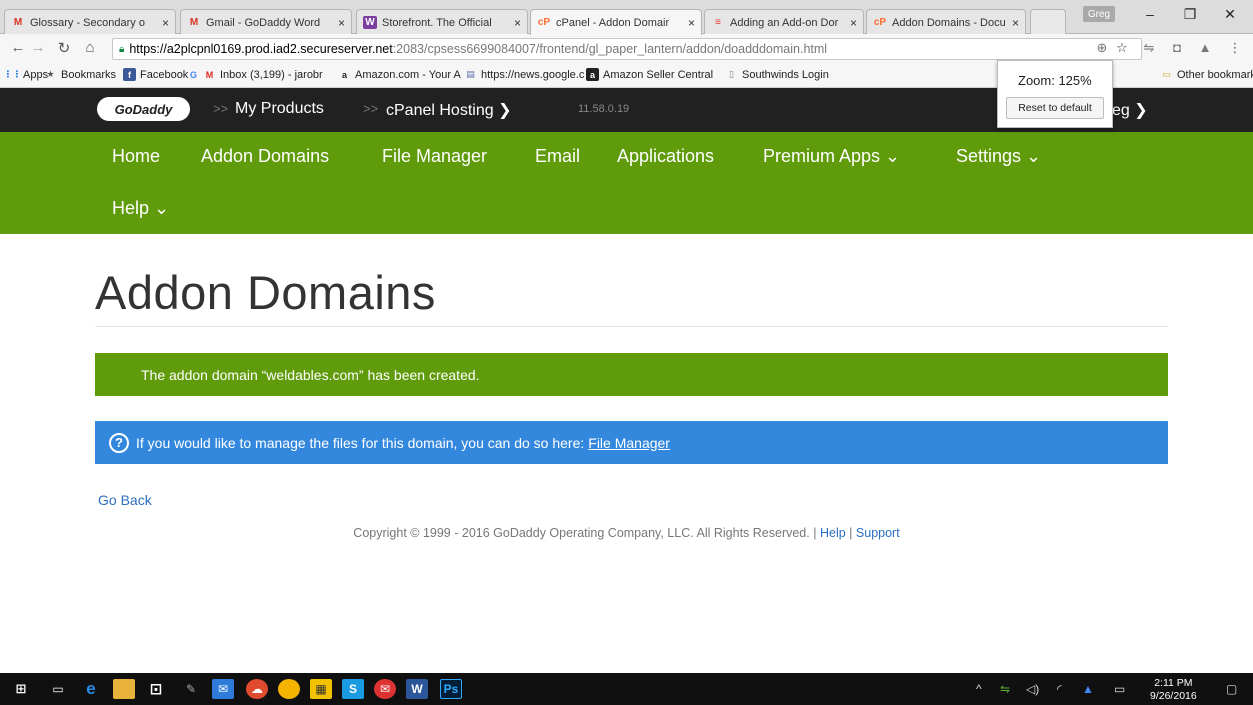 Image resolution: width=1253 pixels, height=705 pixels. I want to click on bookmark-label: https://news.google.c, so click(533, 74).